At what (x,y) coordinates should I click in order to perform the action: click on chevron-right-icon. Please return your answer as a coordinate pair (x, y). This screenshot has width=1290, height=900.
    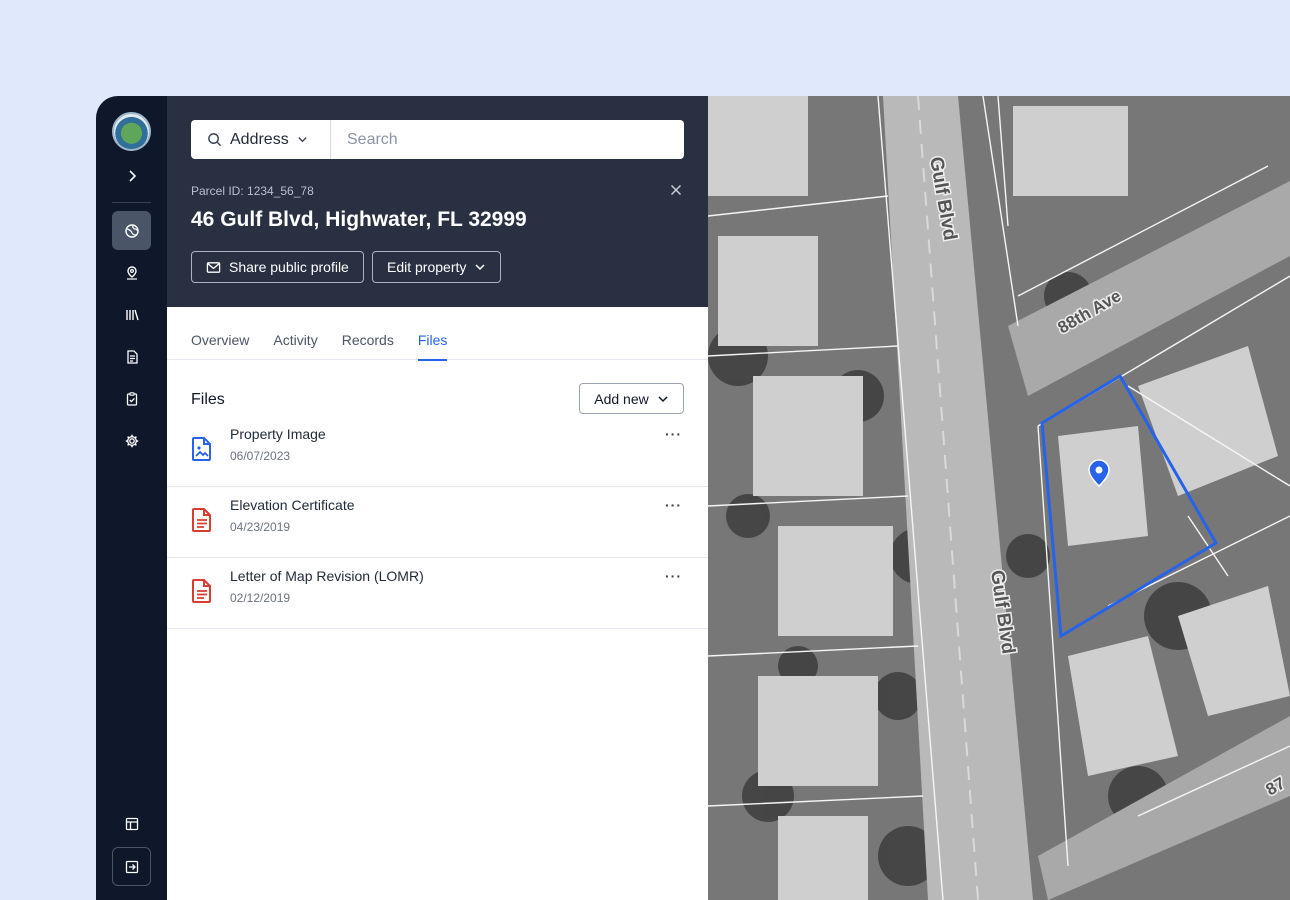
    Looking at the image, I should click on (132, 175).